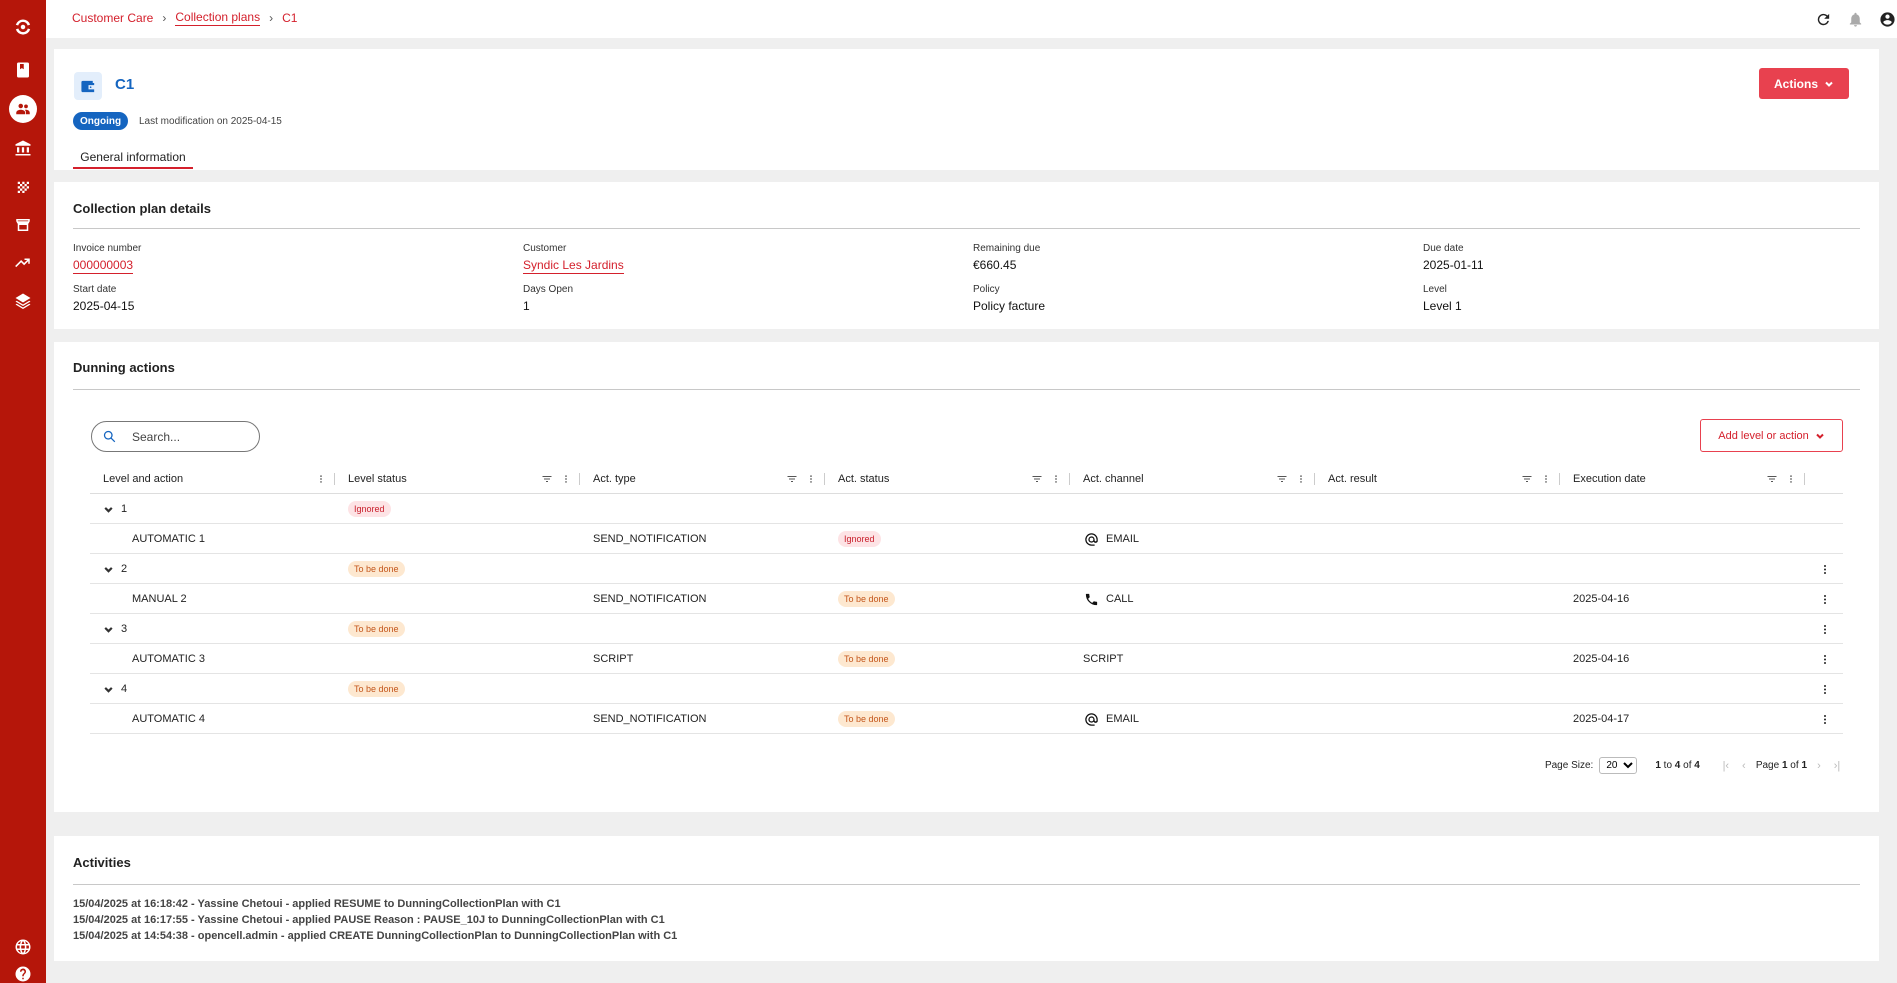  I want to click on column-header-act-channel: Act. channel, so click(1192, 479).